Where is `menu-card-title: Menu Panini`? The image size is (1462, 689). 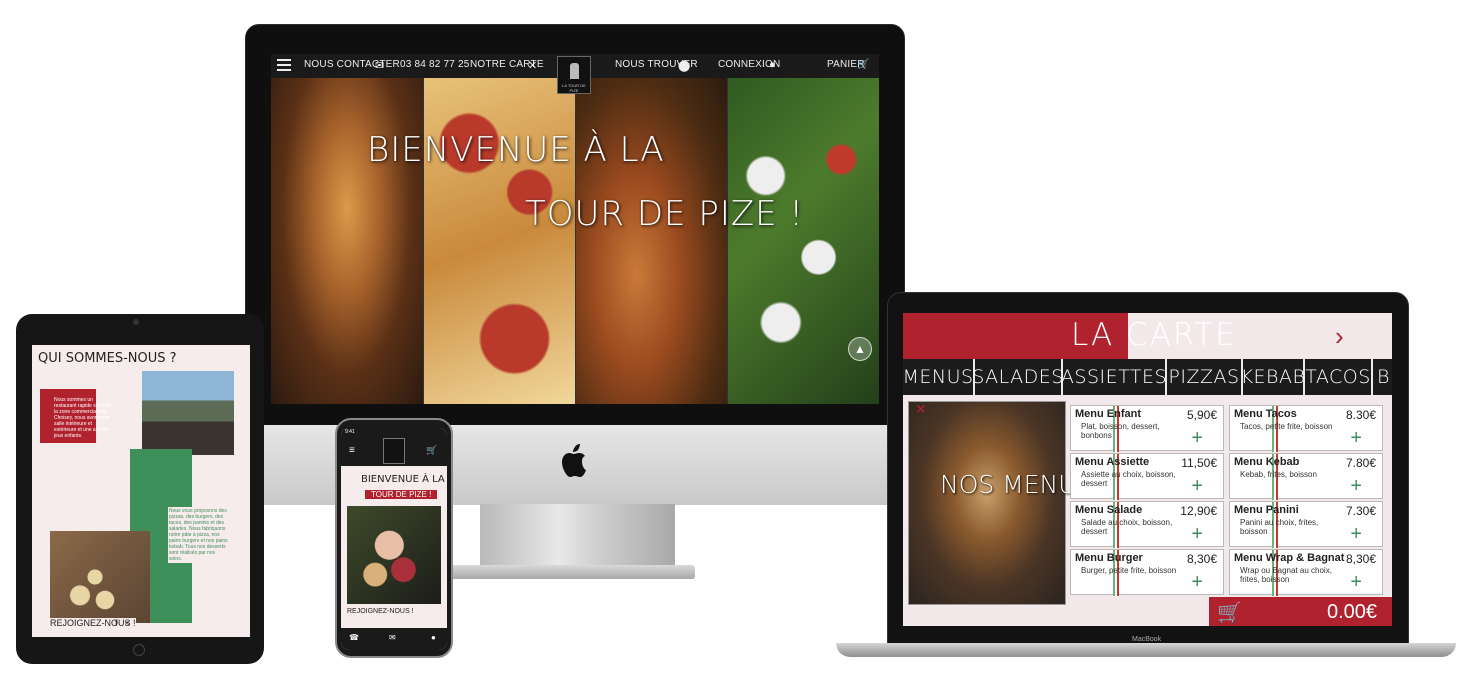
menu-card-title: Menu Panini is located at coordinates (1266, 510).